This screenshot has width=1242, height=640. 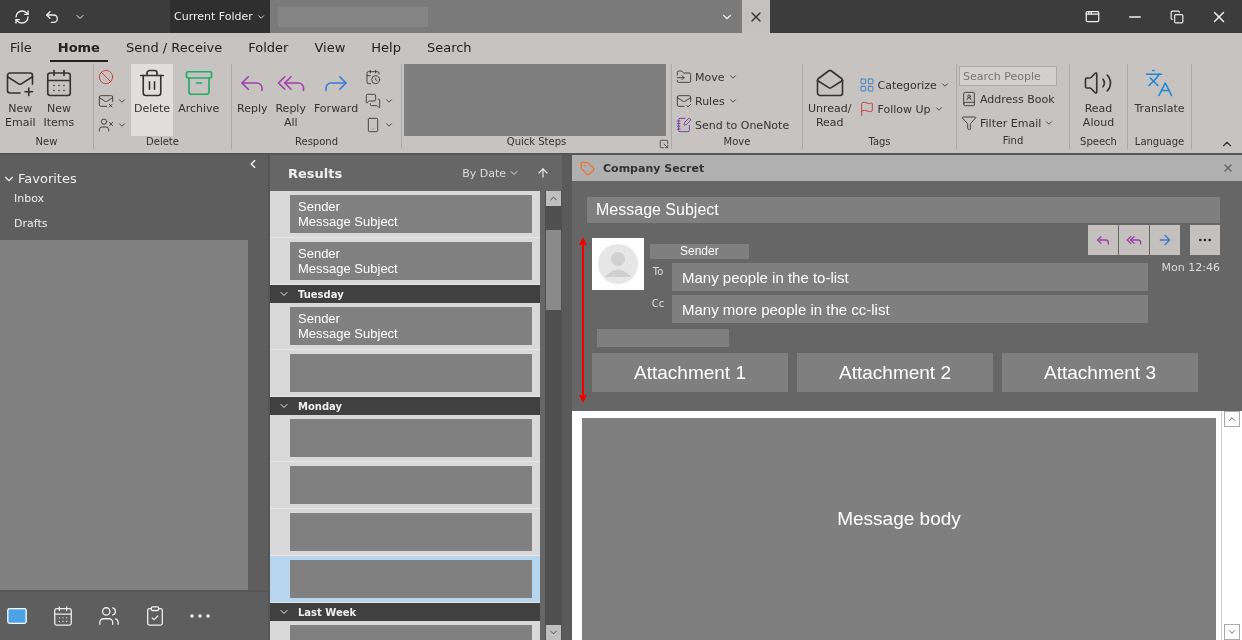 I want to click on person-blocked-icon, so click(x=106, y=125).